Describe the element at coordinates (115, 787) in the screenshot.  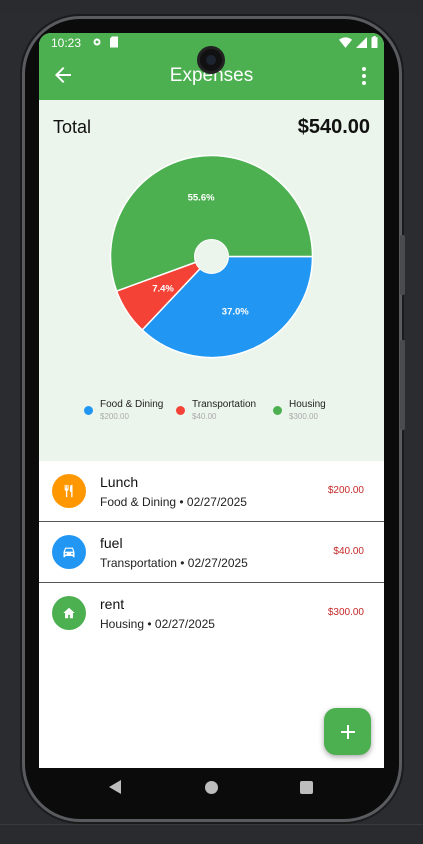
I see `nav-back-icon` at that location.